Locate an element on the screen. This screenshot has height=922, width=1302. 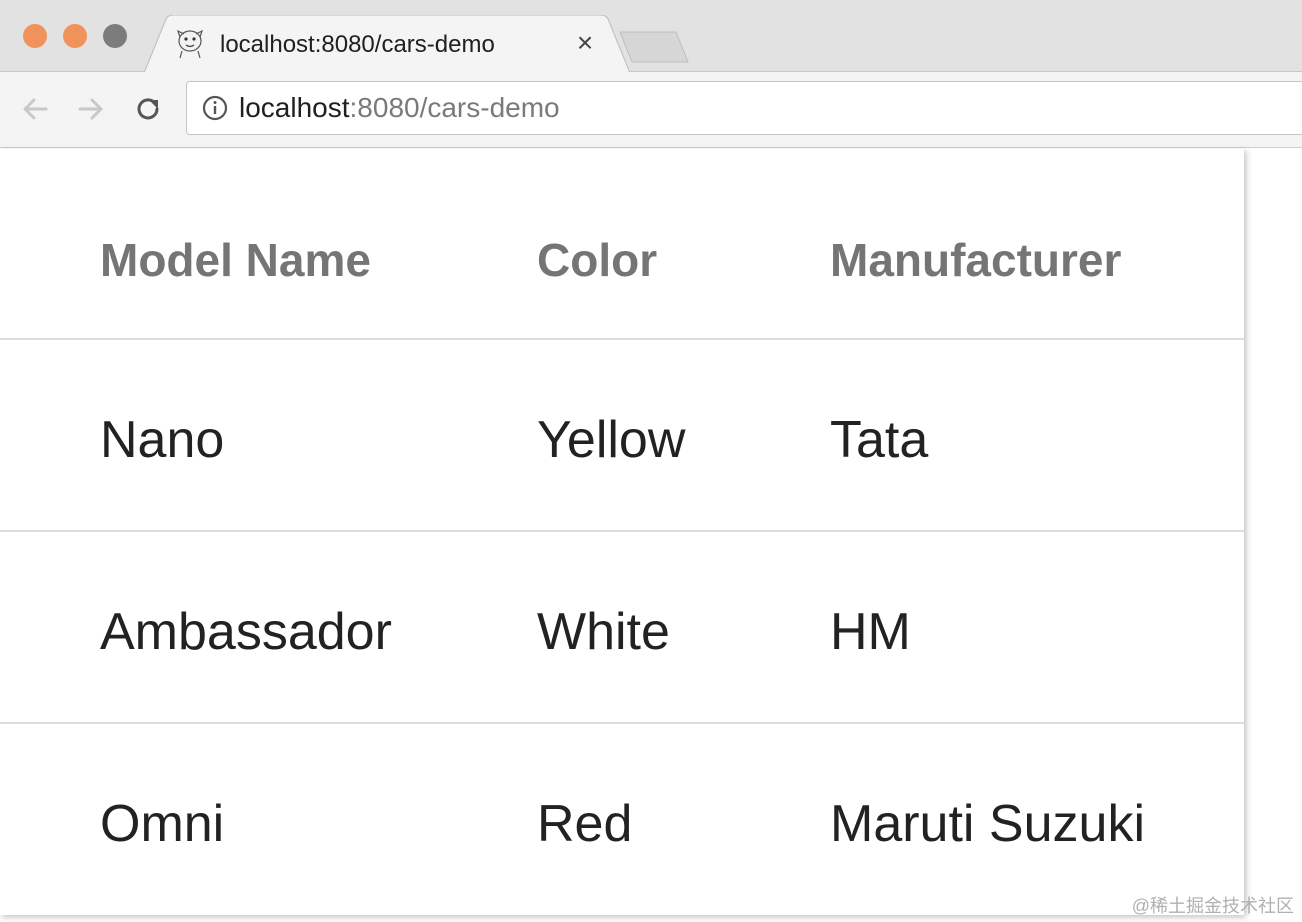
address-url: localhost:8080/cars-demo is located at coordinates (399, 108).